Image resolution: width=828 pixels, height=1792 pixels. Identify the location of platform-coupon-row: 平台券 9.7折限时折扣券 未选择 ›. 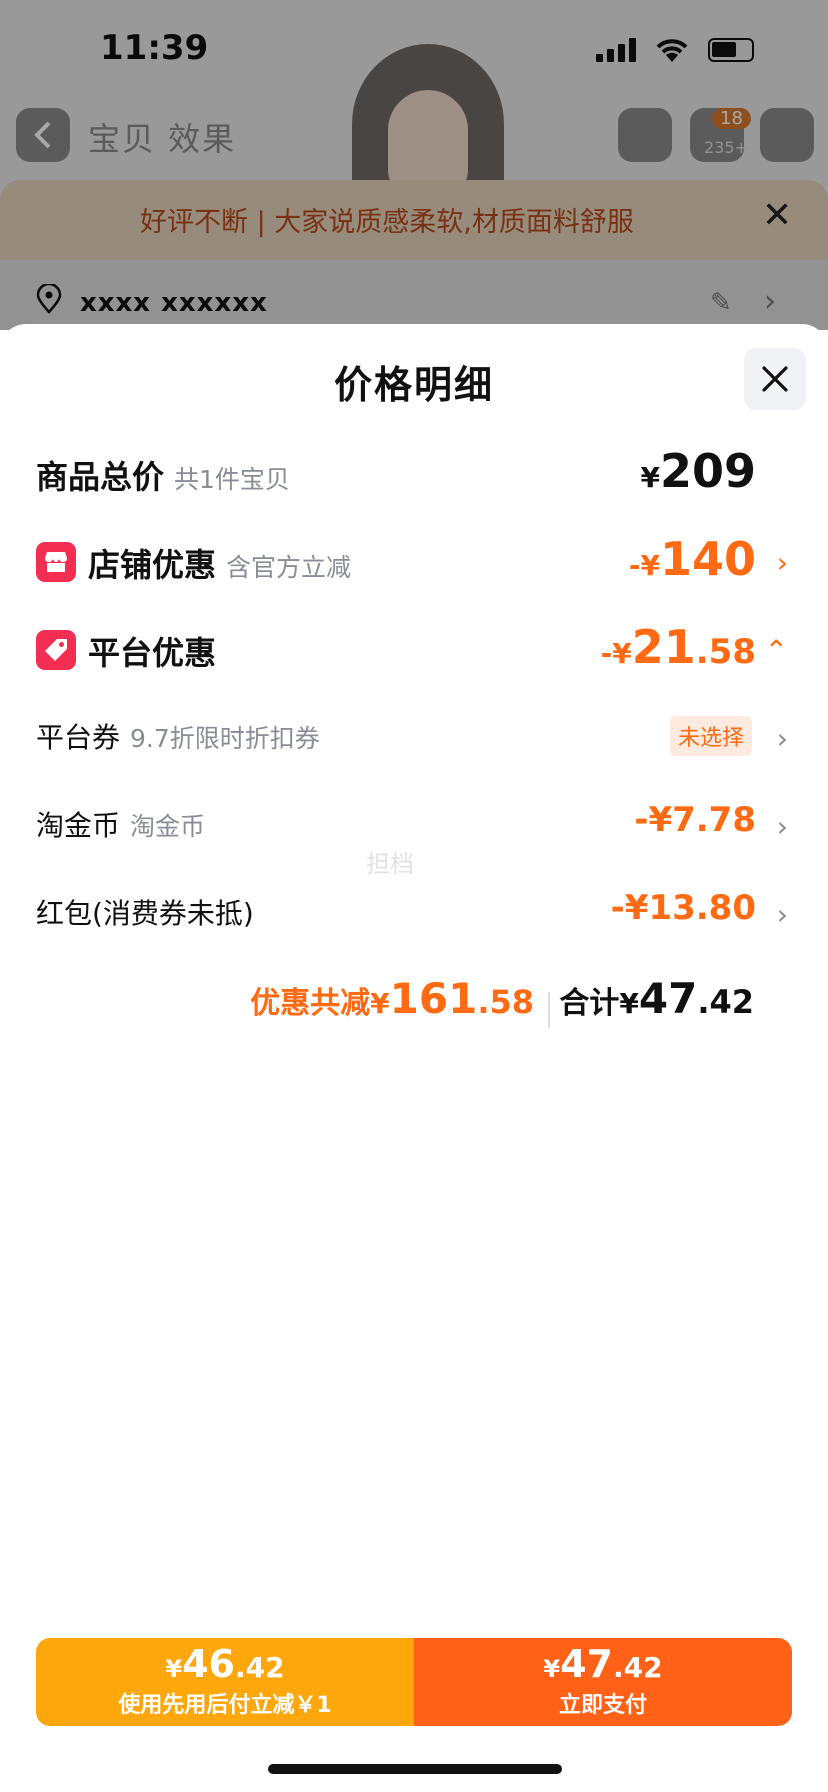
(414, 738).